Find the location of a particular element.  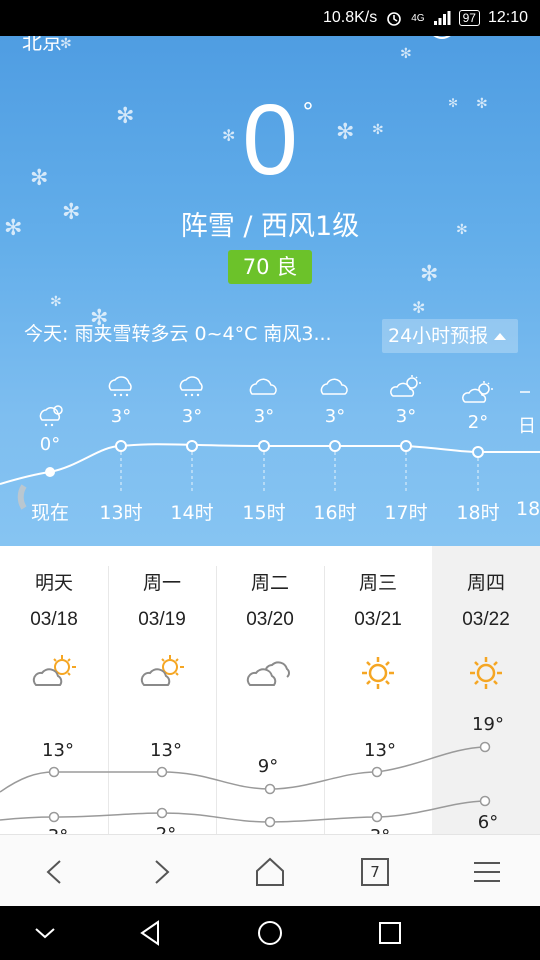

caret-up-icon is located at coordinates (500, 336).